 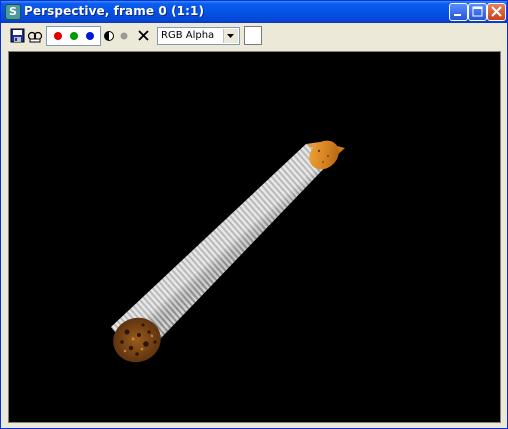 What do you see at coordinates (114, 11) in the screenshot?
I see `window-title: Perspective, frame 0 (1:1)` at bounding box center [114, 11].